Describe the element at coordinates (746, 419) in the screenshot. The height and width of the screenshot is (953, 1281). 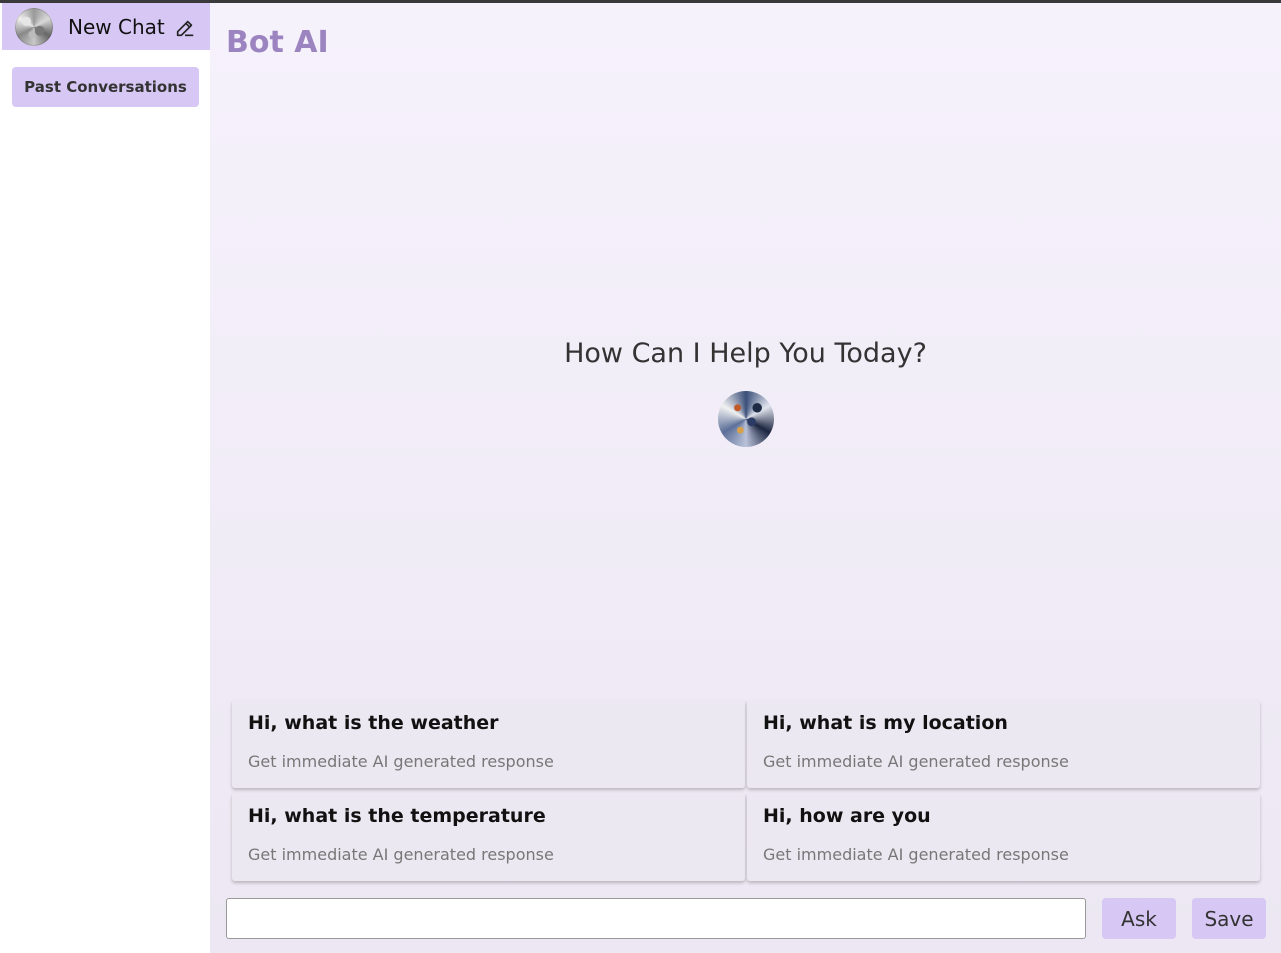
I see `bot-avatar-large` at that location.